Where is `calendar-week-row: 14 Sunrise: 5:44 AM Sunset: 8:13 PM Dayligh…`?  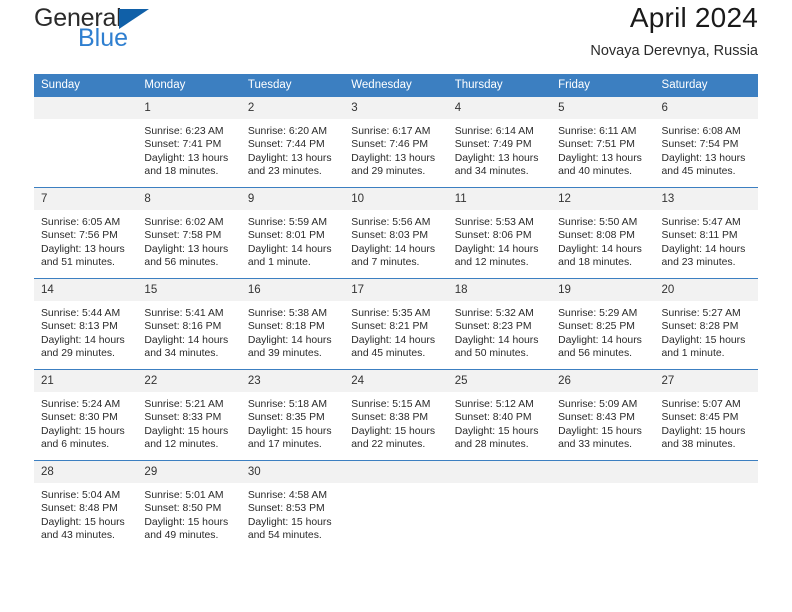 calendar-week-row: 14 Sunrise: 5:44 AM Sunset: 8:13 PM Dayligh… is located at coordinates (396, 324).